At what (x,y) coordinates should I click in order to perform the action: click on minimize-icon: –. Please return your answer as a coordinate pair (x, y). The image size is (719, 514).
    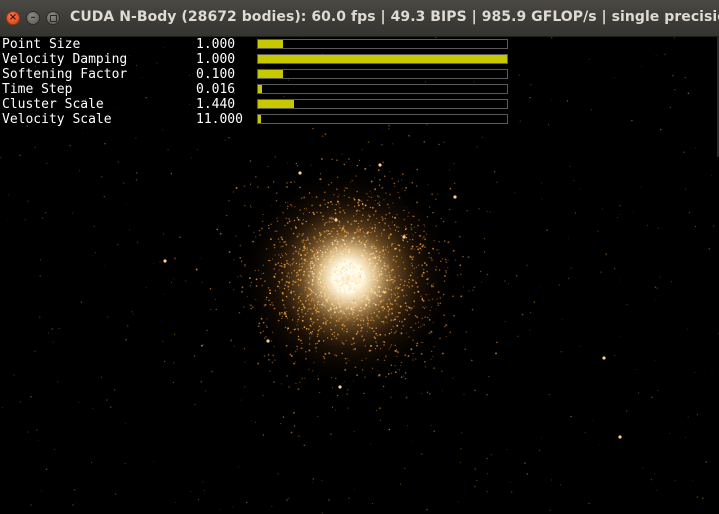
    Looking at the image, I should click on (33, 18).